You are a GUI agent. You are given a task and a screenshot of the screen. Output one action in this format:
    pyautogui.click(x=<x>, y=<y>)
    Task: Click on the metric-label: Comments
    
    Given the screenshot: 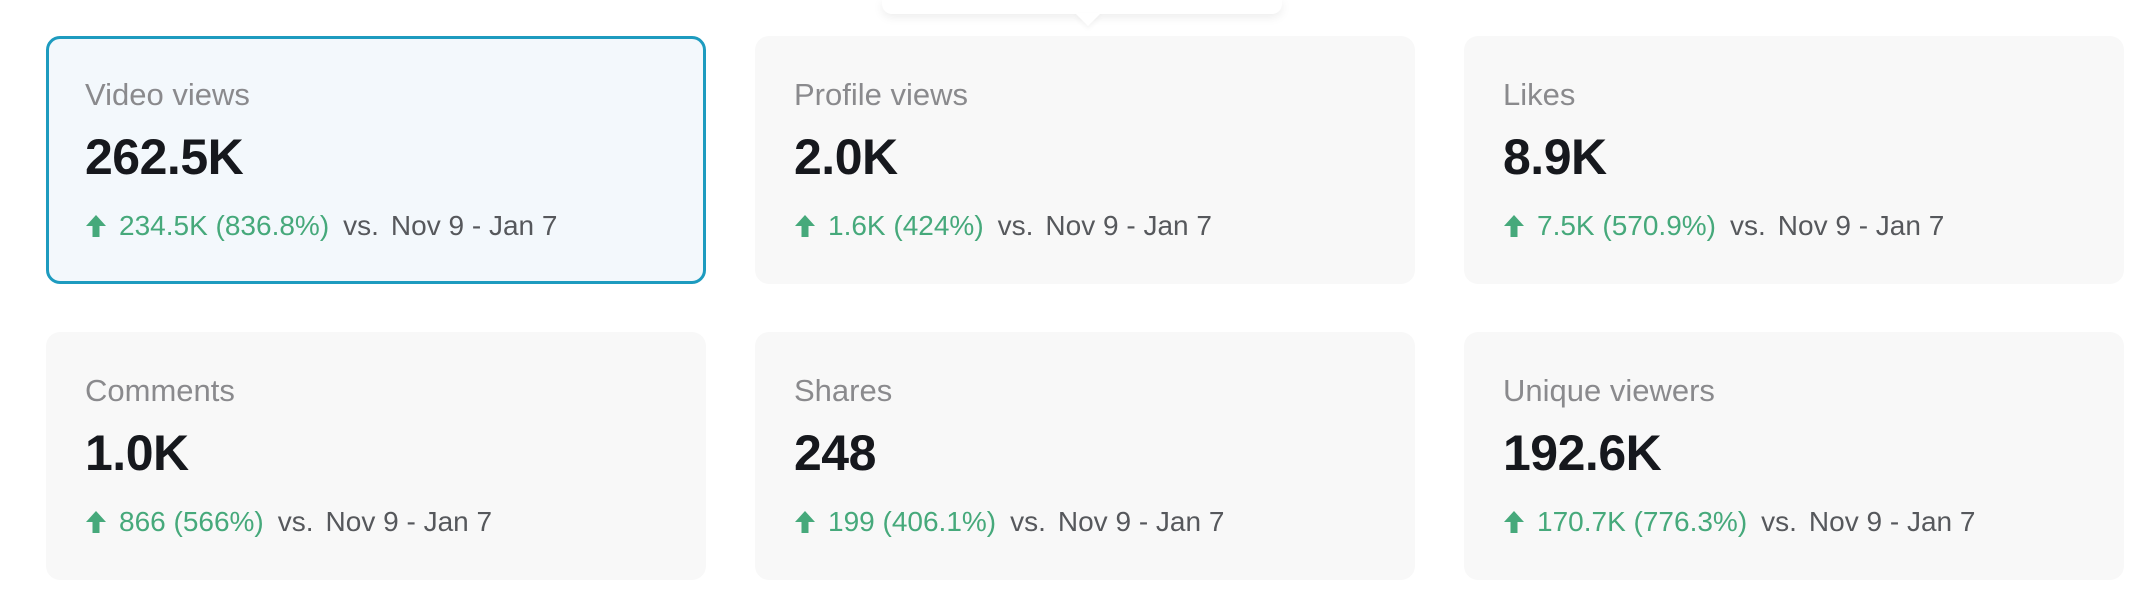 What is the action you would take?
    pyautogui.click(x=160, y=390)
    